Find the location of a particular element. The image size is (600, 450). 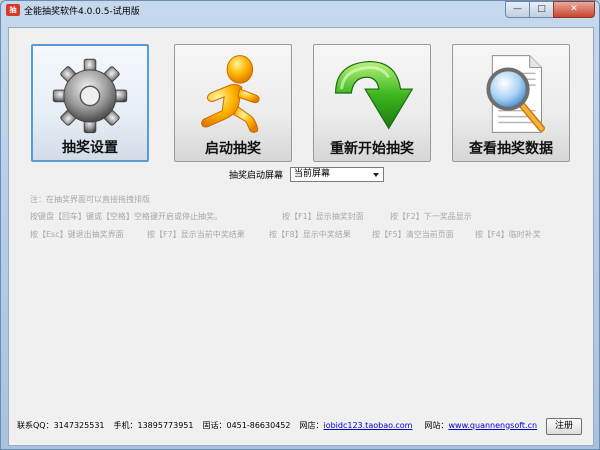

hint-f2: 按【F2】下一奖品显示 is located at coordinates (431, 216).